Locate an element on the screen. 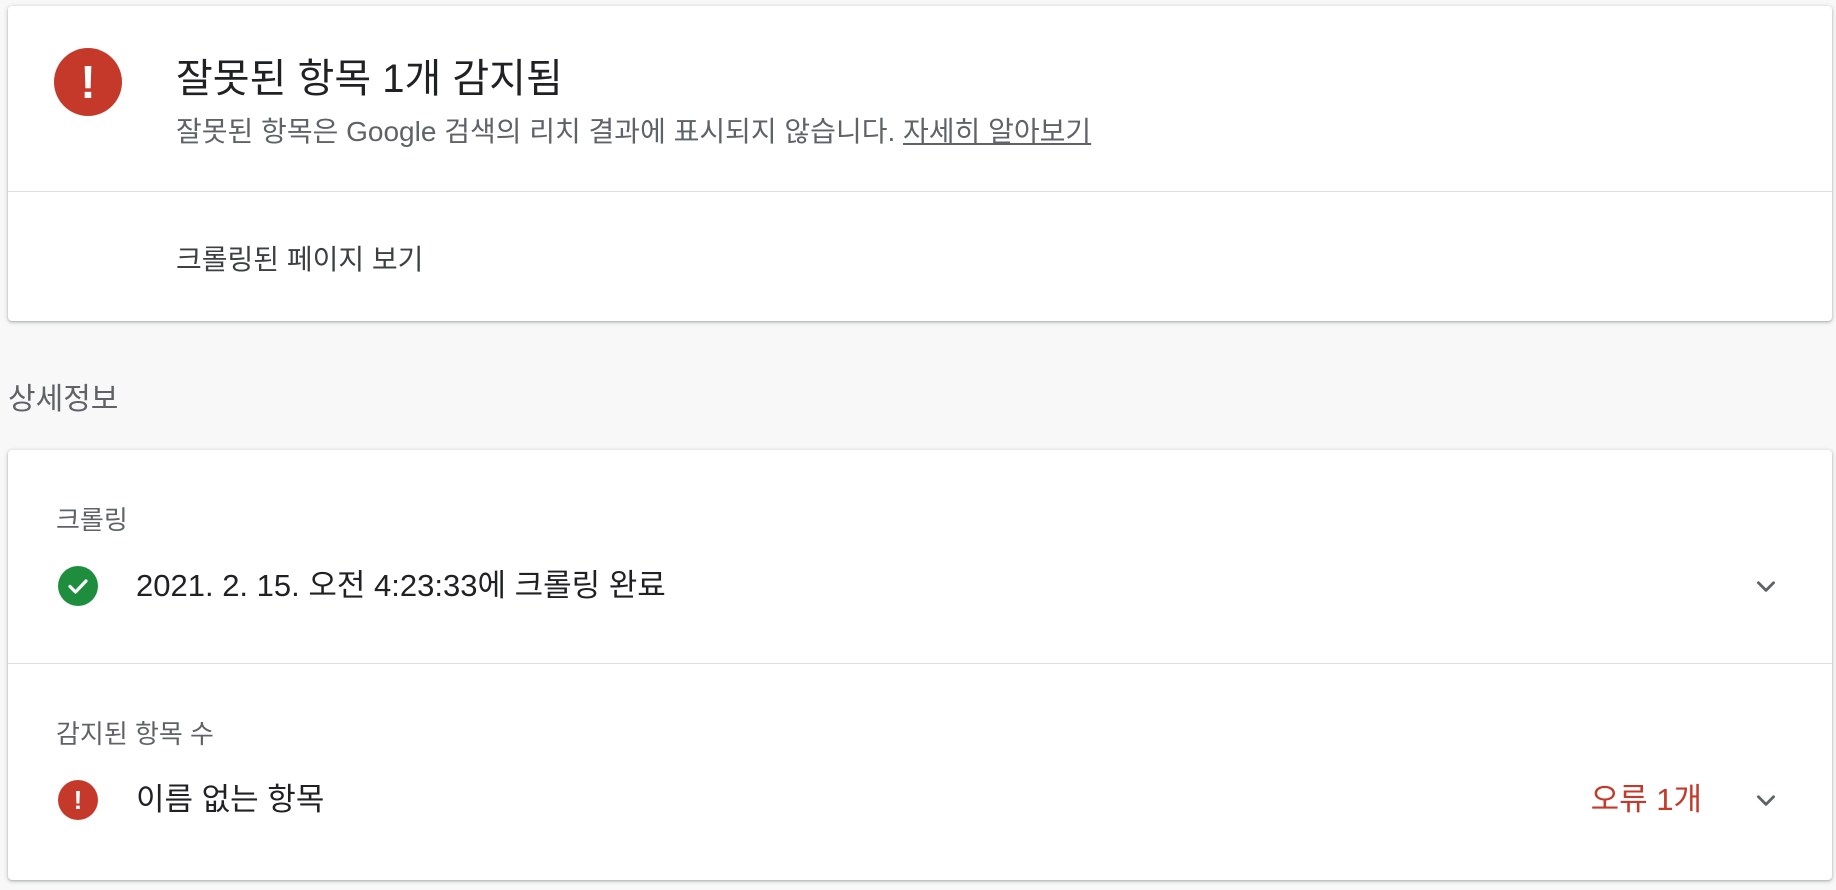 The image size is (1836, 890). crawl-status-text: 2021. 2. 15. 오전 4:23:33에 크롤링 완료 is located at coordinates (401, 585).